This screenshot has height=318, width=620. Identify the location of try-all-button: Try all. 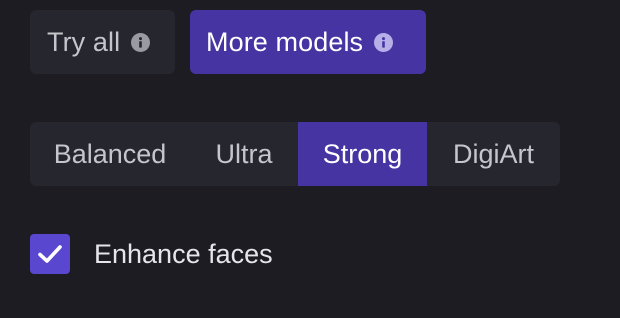
(102, 42).